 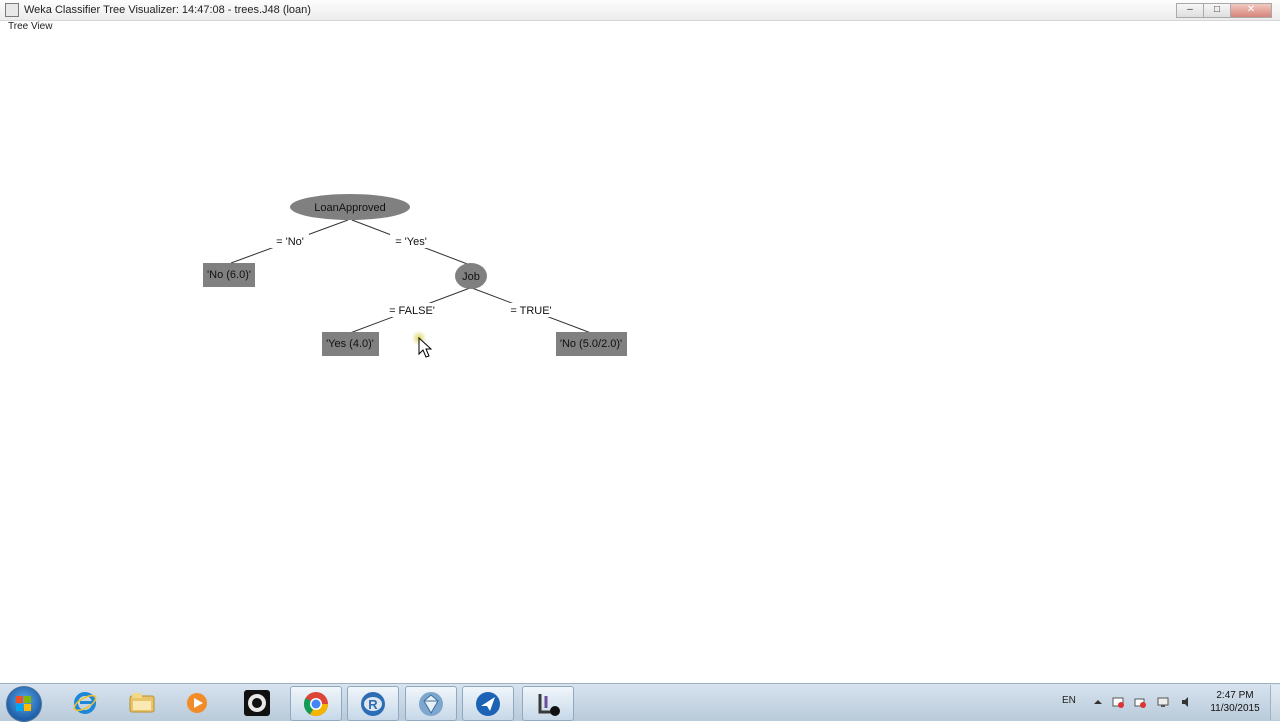 What do you see at coordinates (1163, 702) in the screenshot?
I see `network-icon` at bounding box center [1163, 702].